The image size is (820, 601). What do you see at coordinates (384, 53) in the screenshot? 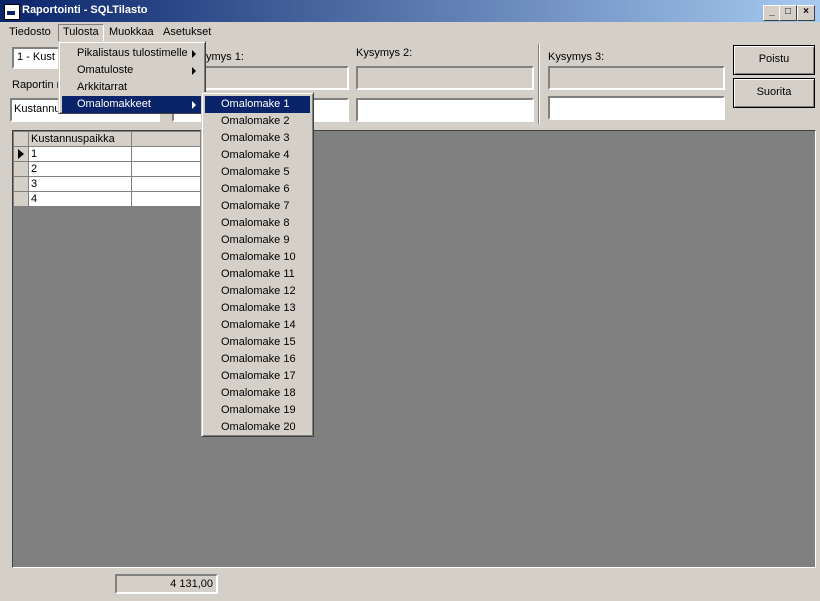
I see `question2-label: Kysymys 2:` at bounding box center [384, 53].